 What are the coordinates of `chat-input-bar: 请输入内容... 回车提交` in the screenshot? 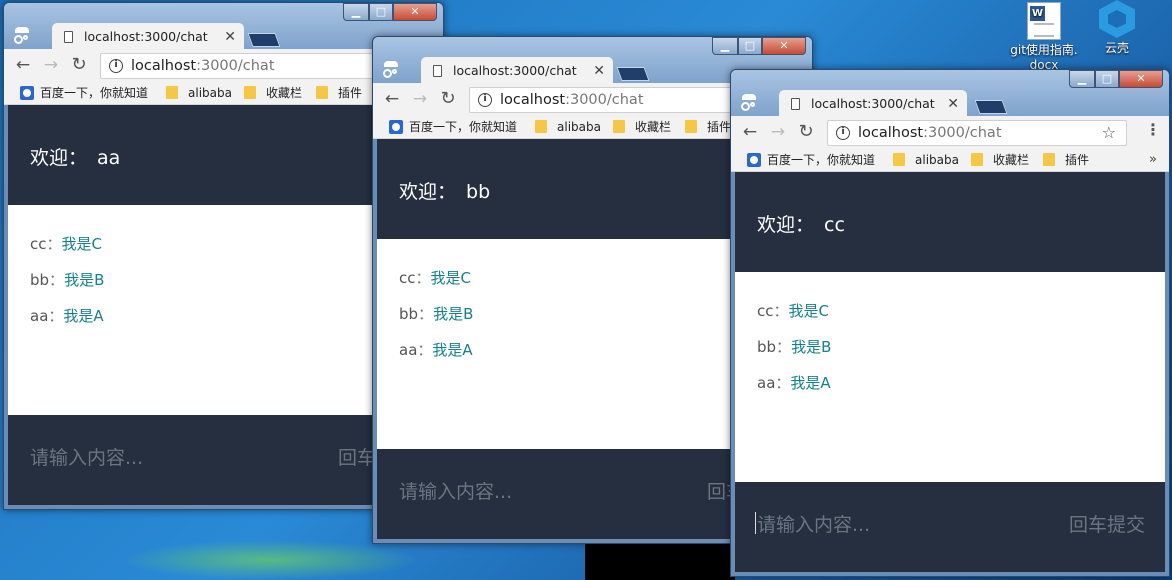 It's located at (950, 527).